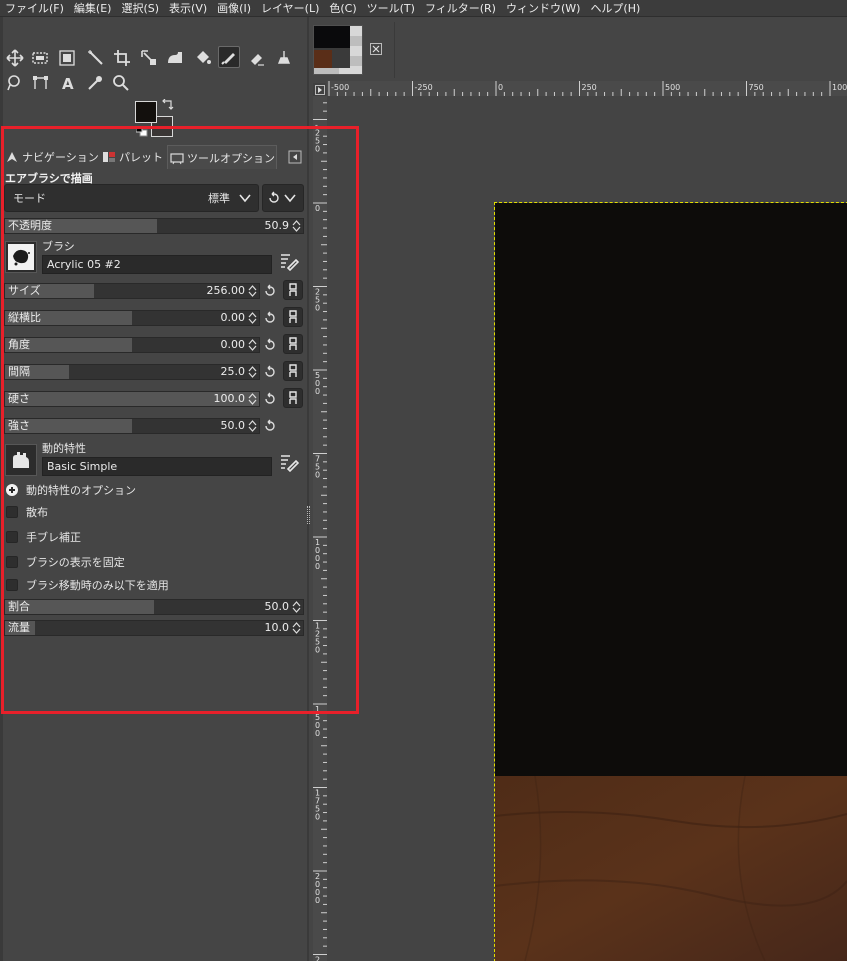 This screenshot has height=961, width=847. What do you see at coordinates (587, 88) in the screenshot?
I see `horizontal-ruler: -500 -250 0 250 500 750 1000` at bounding box center [587, 88].